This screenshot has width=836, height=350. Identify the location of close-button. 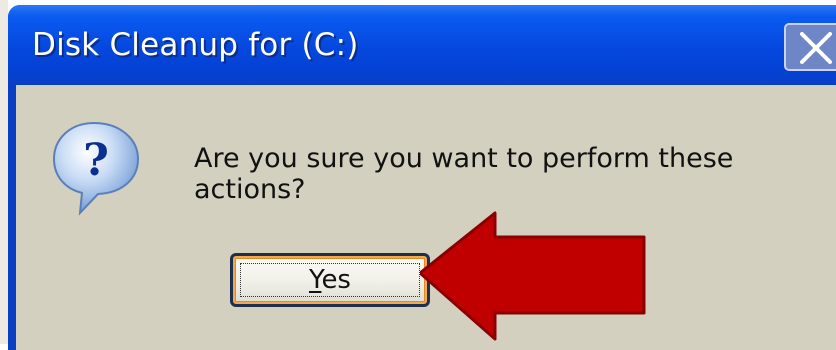
(810, 47).